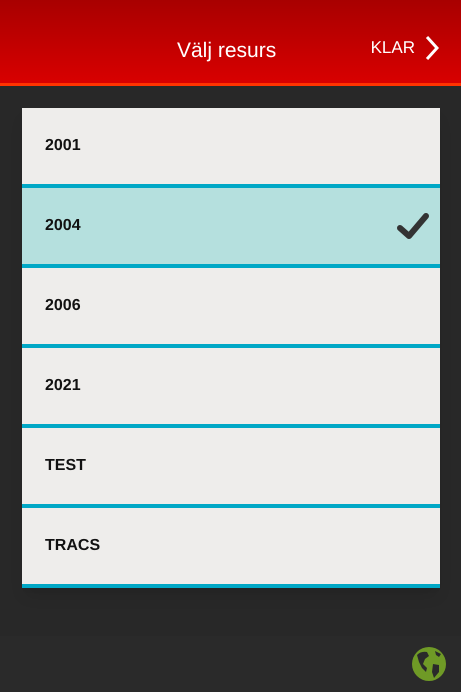 The height and width of the screenshot is (692, 461). What do you see at coordinates (231, 468) in the screenshot?
I see `resource-row: TEST` at bounding box center [231, 468].